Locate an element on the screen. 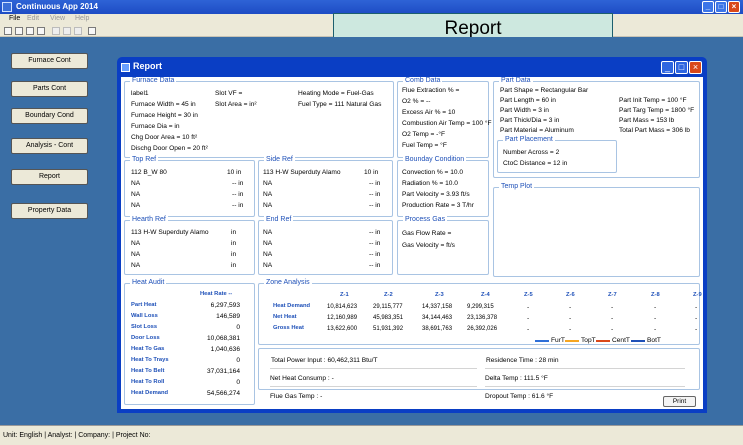 The width and height of the screenshot is (743, 445). zone-cell: 14,337,158 is located at coordinates (437, 307).